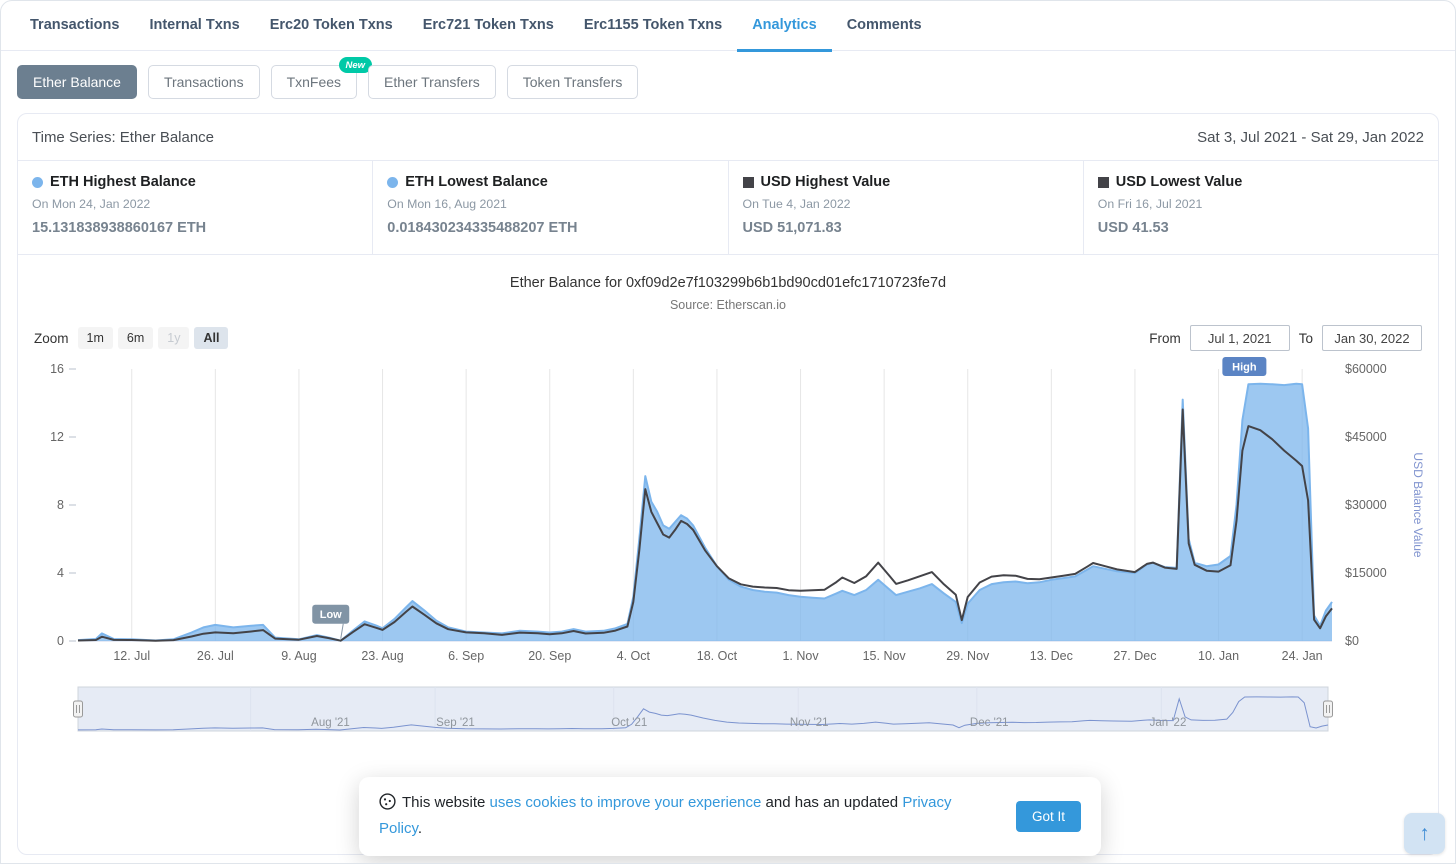 The width and height of the screenshot is (1456, 864). What do you see at coordinates (629, 723) in the screenshot?
I see `navigator-month-label: Oct '21` at bounding box center [629, 723].